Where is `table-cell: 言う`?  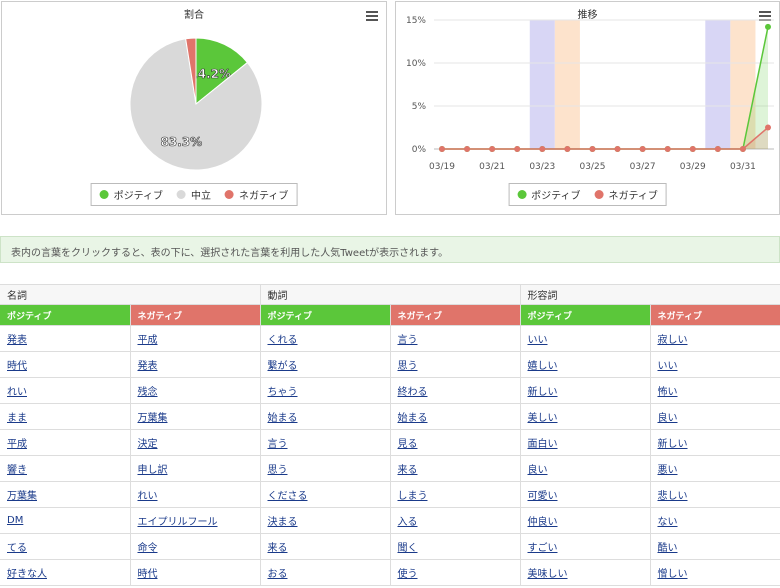 table-cell: 言う is located at coordinates (325, 442).